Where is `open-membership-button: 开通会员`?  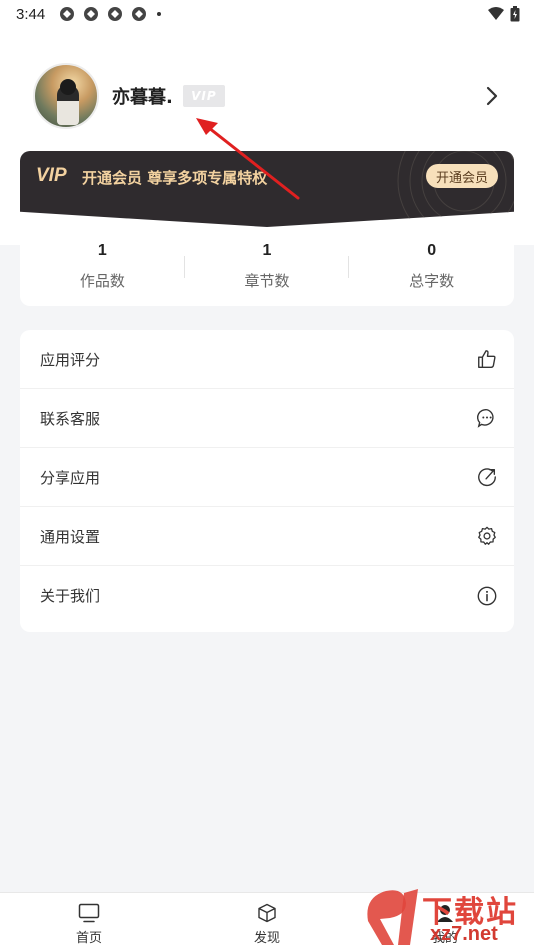
open-membership-button: 开通会员 is located at coordinates (461, 176).